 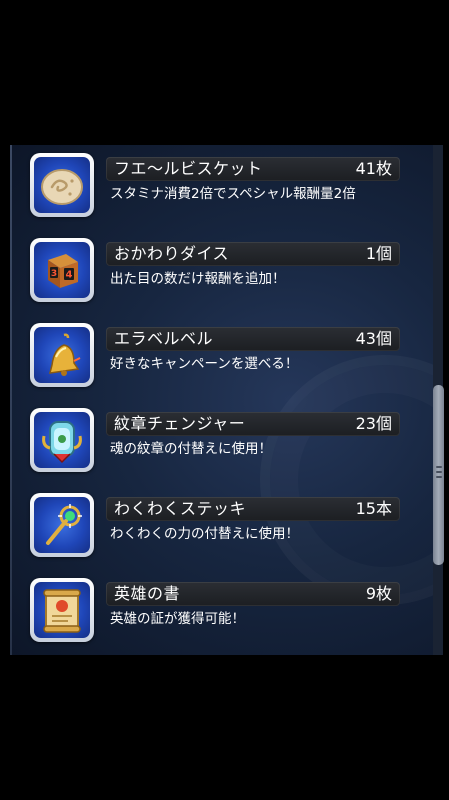 I want to click on list-item: 紋章チェンジャー 23個 魂の紋章の付替えに使用！, so click(x=216, y=440).